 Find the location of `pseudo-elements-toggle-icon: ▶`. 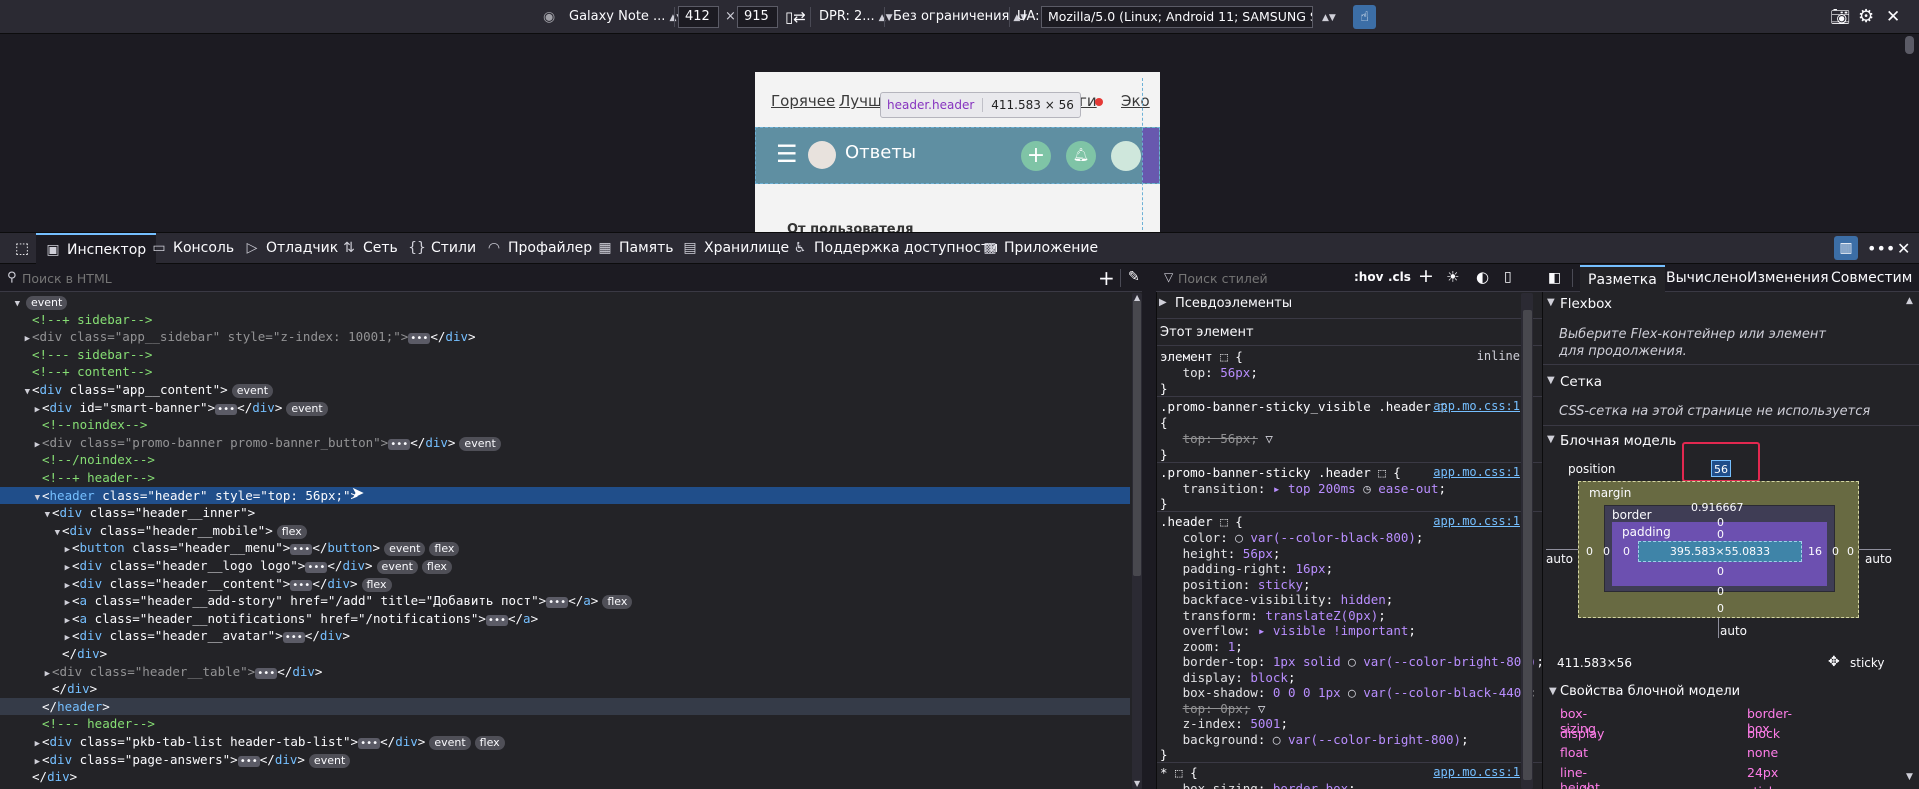

pseudo-elements-toggle-icon: ▶ is located at coordinates (1163, 302).